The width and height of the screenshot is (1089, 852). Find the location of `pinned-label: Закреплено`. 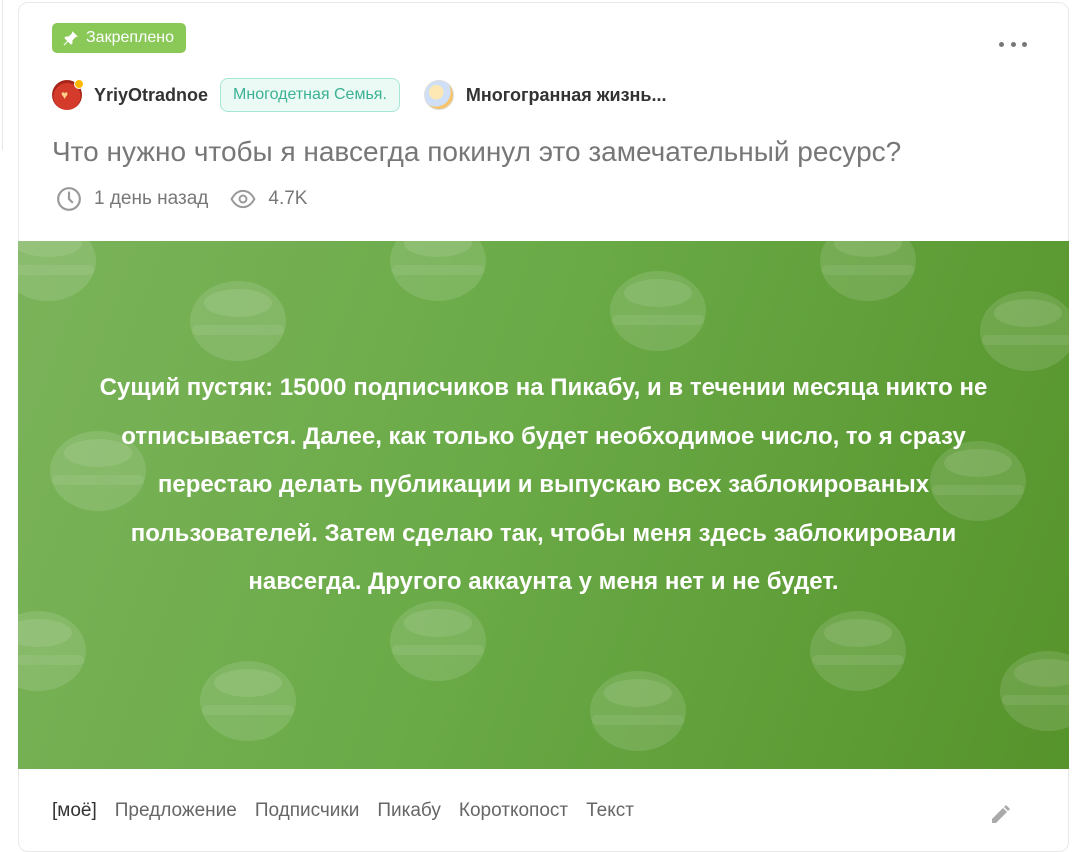

pinned-label: Закреплено is located at coordinates (130, 37).